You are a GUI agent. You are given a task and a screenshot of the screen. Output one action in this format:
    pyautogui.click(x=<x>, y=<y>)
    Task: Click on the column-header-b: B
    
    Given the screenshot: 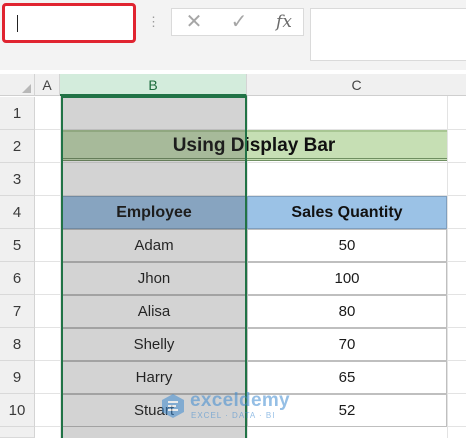 What is the action you would take?
    pyautogui.click(x=153, y=85)
    